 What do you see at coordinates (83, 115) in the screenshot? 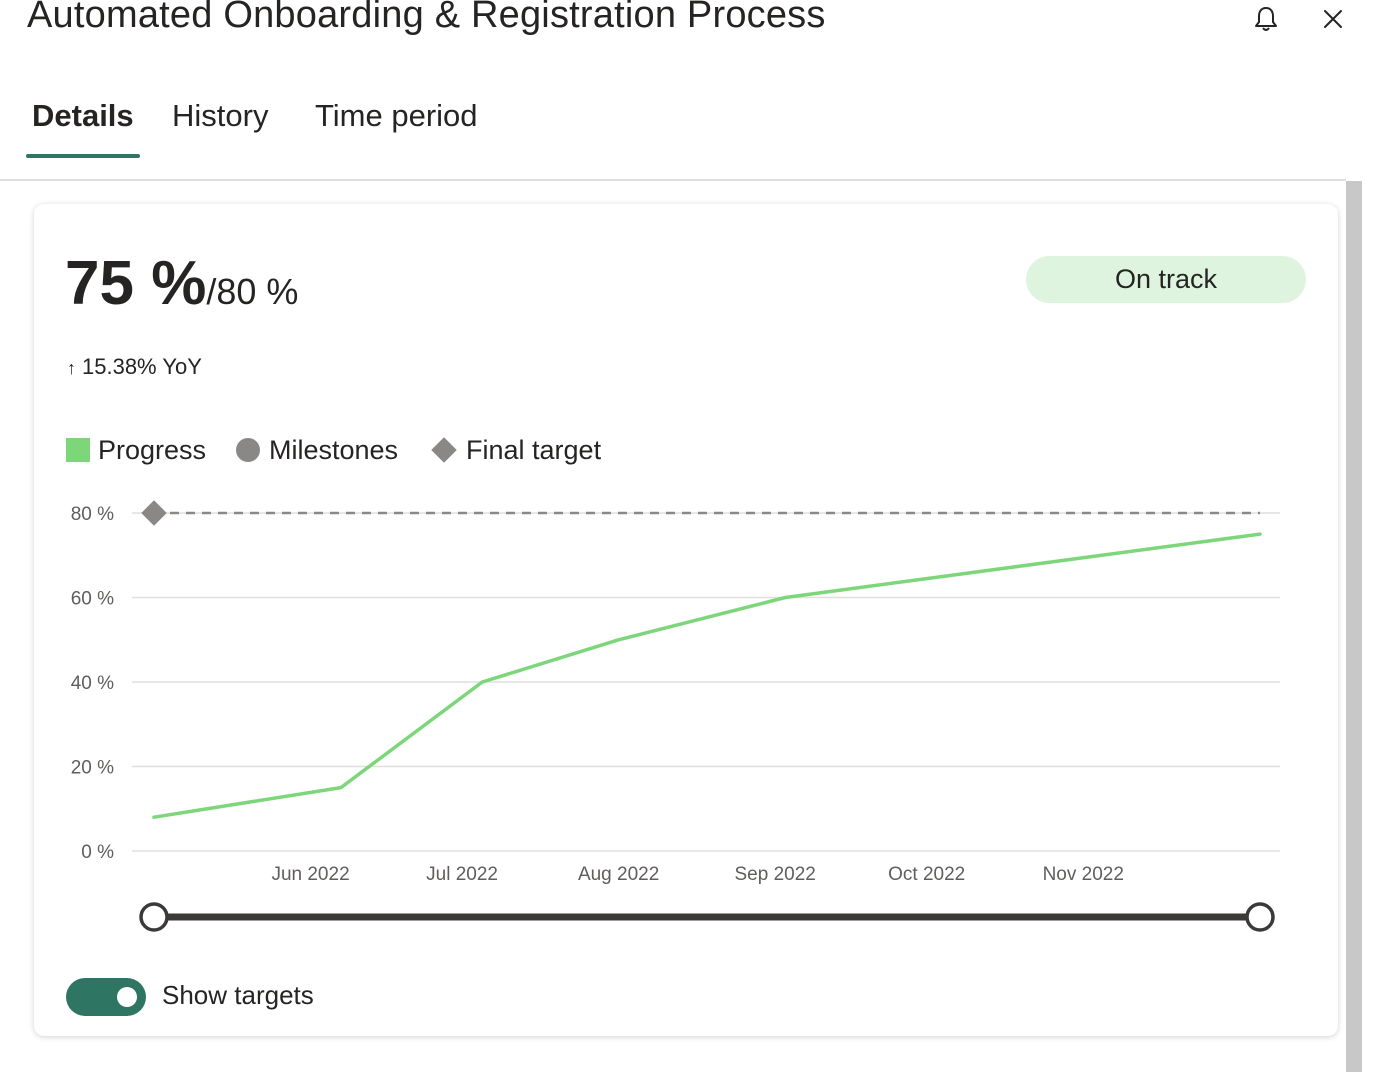
I see `tab-details-label: Details` at bounding box center [83, 115].